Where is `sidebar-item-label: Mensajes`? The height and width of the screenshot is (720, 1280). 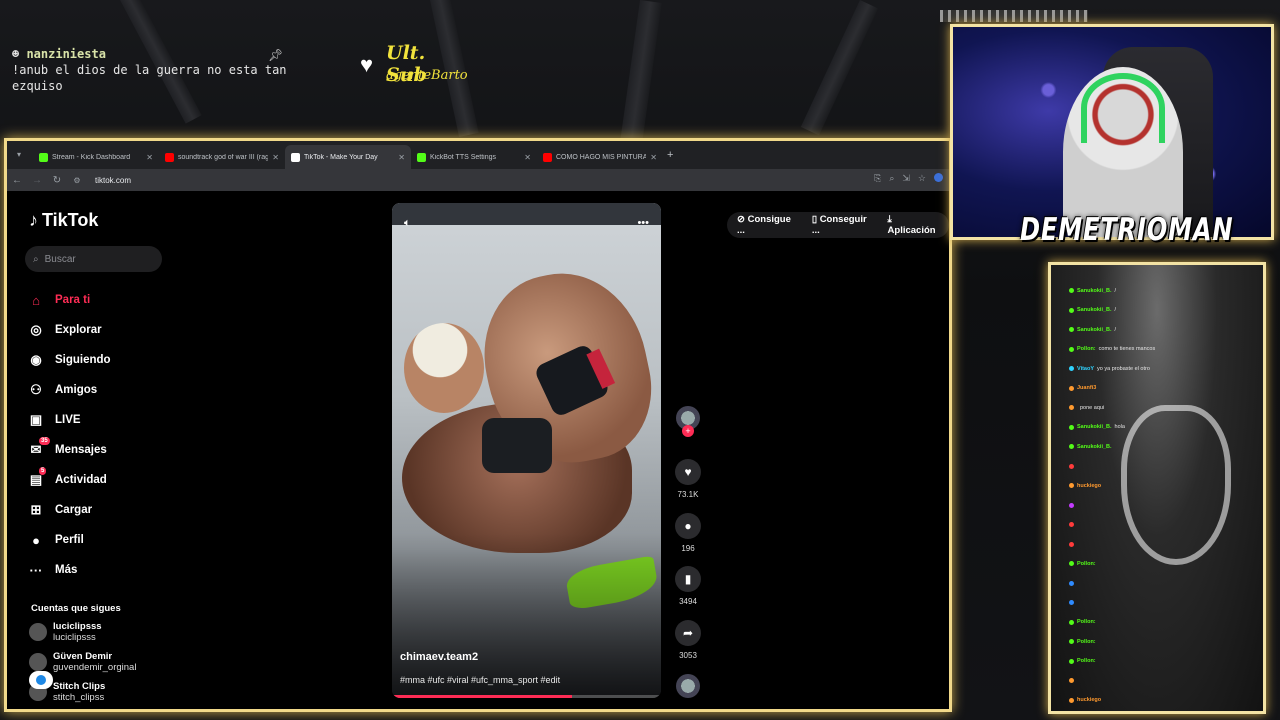
sidebar-item-label: Mensajes is located at coordinates (81, 450).